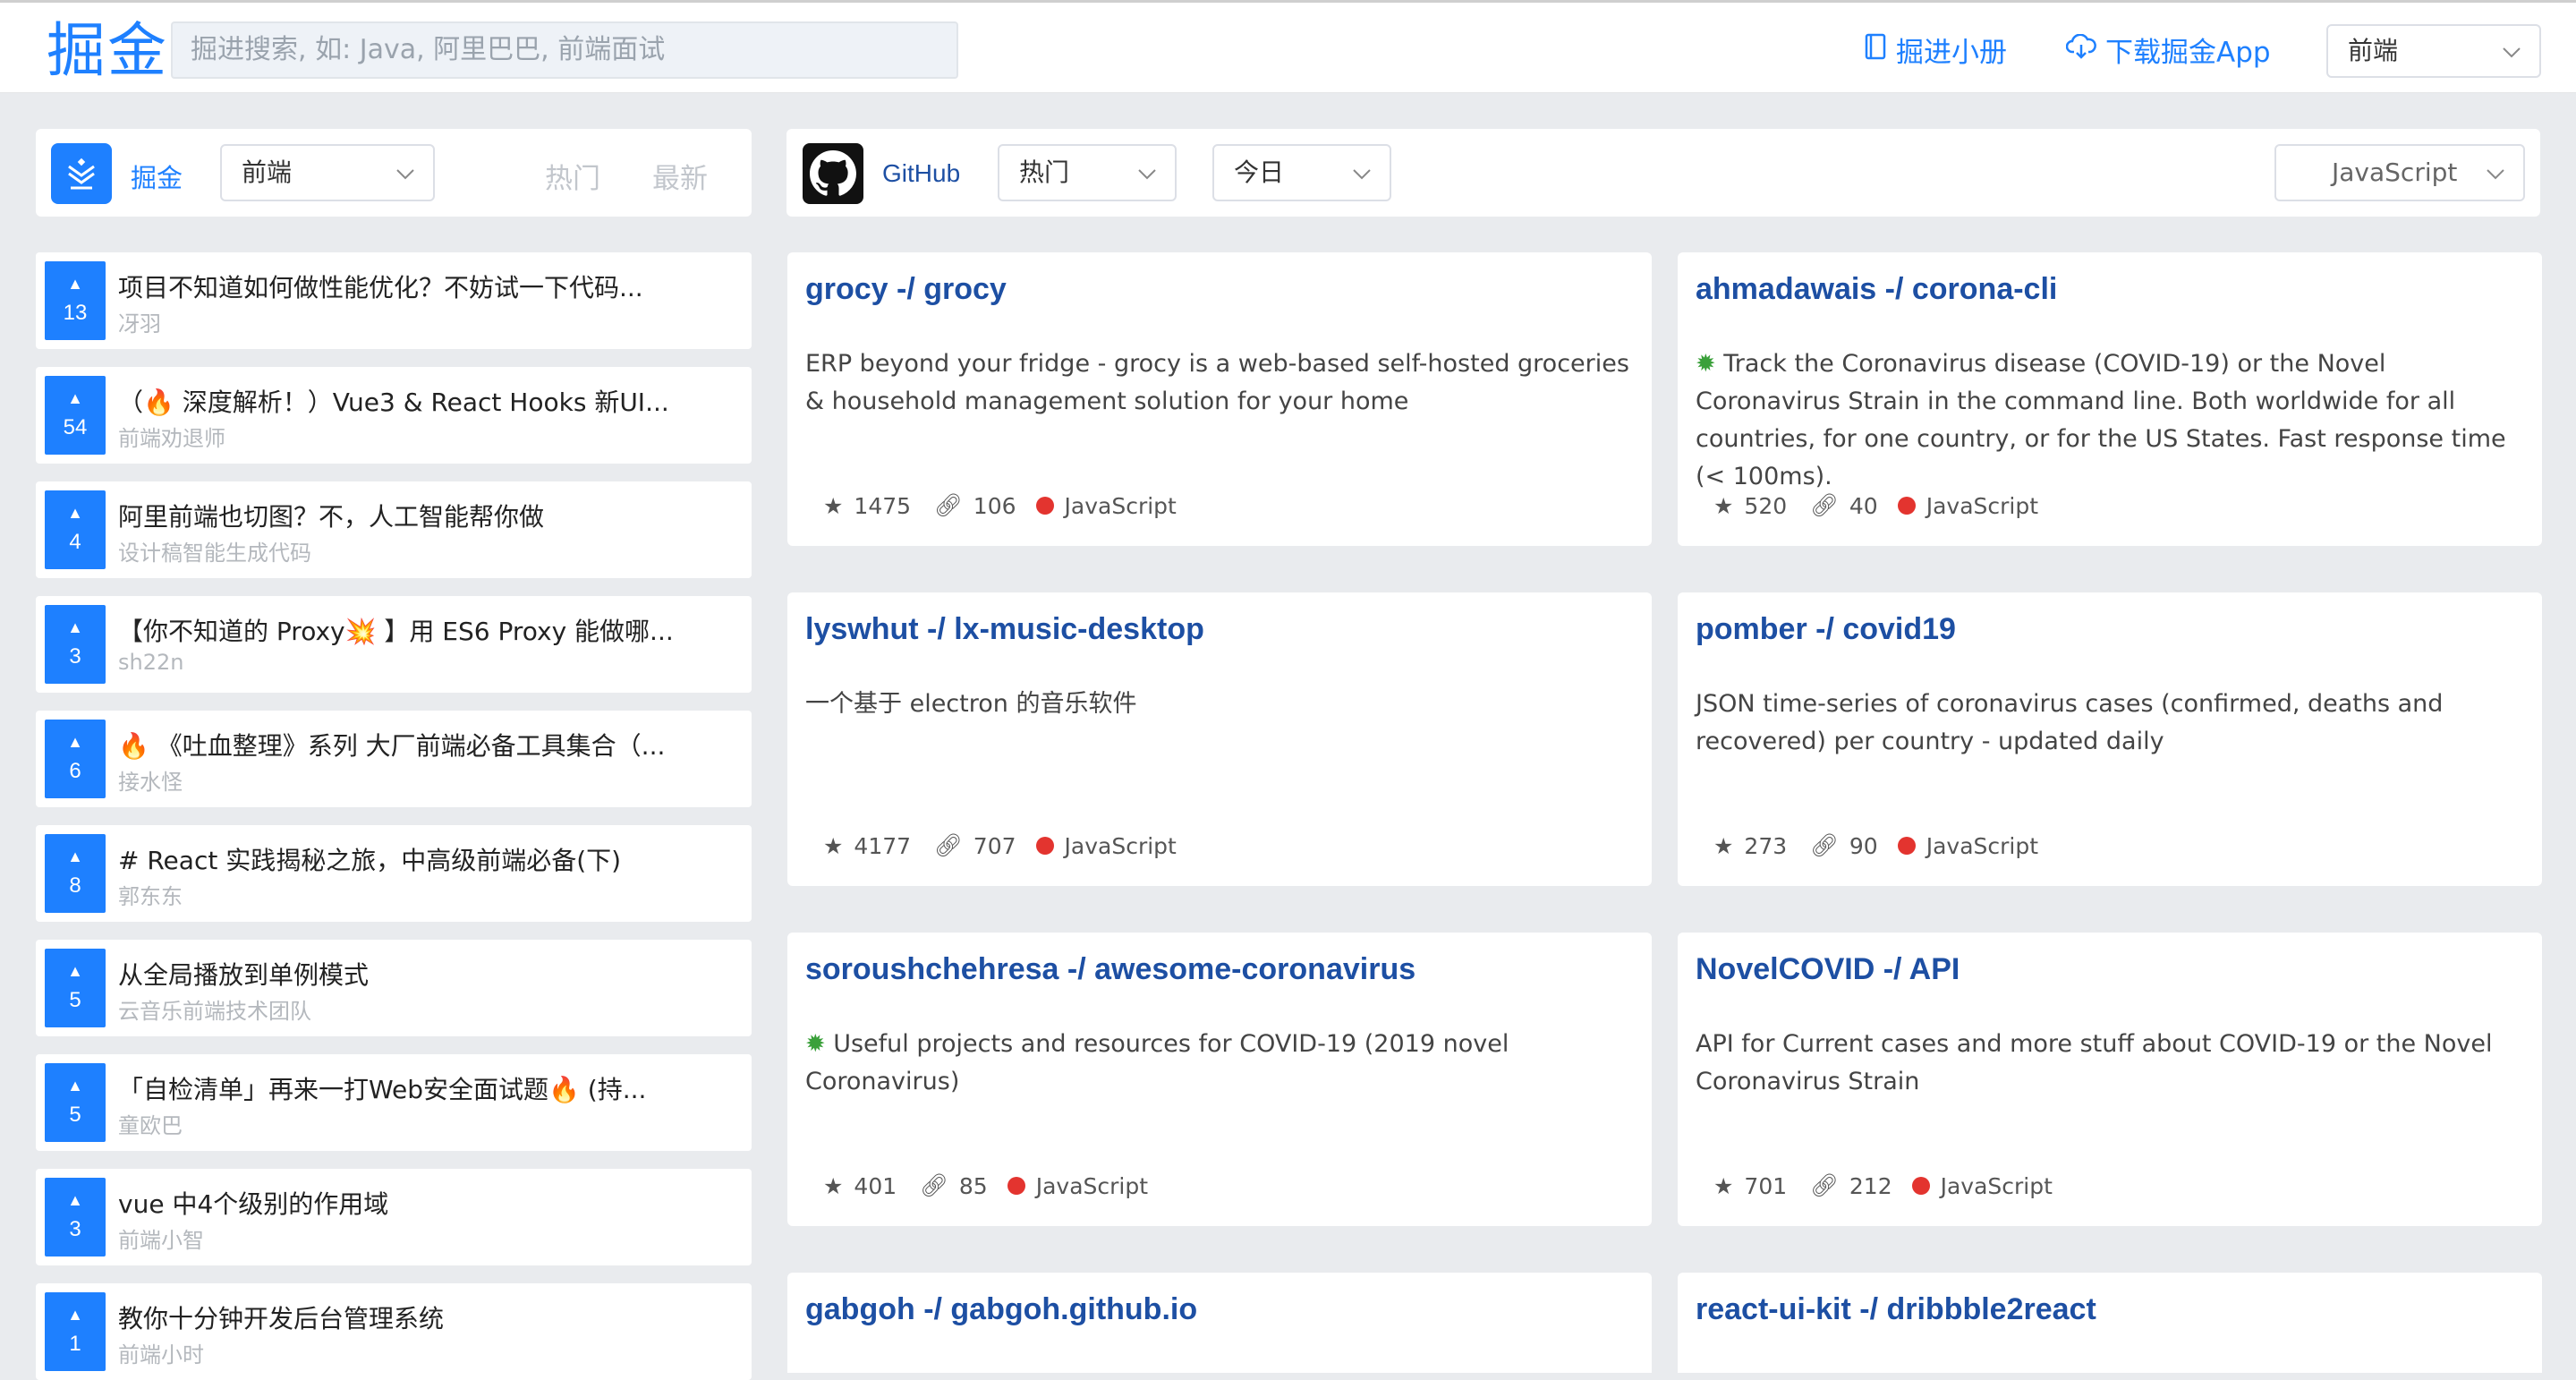  What do you see at coordinates (157, 176) in the screenshot?
I see `juejin-source-label: 掘金` at bounding box center [157, 176].